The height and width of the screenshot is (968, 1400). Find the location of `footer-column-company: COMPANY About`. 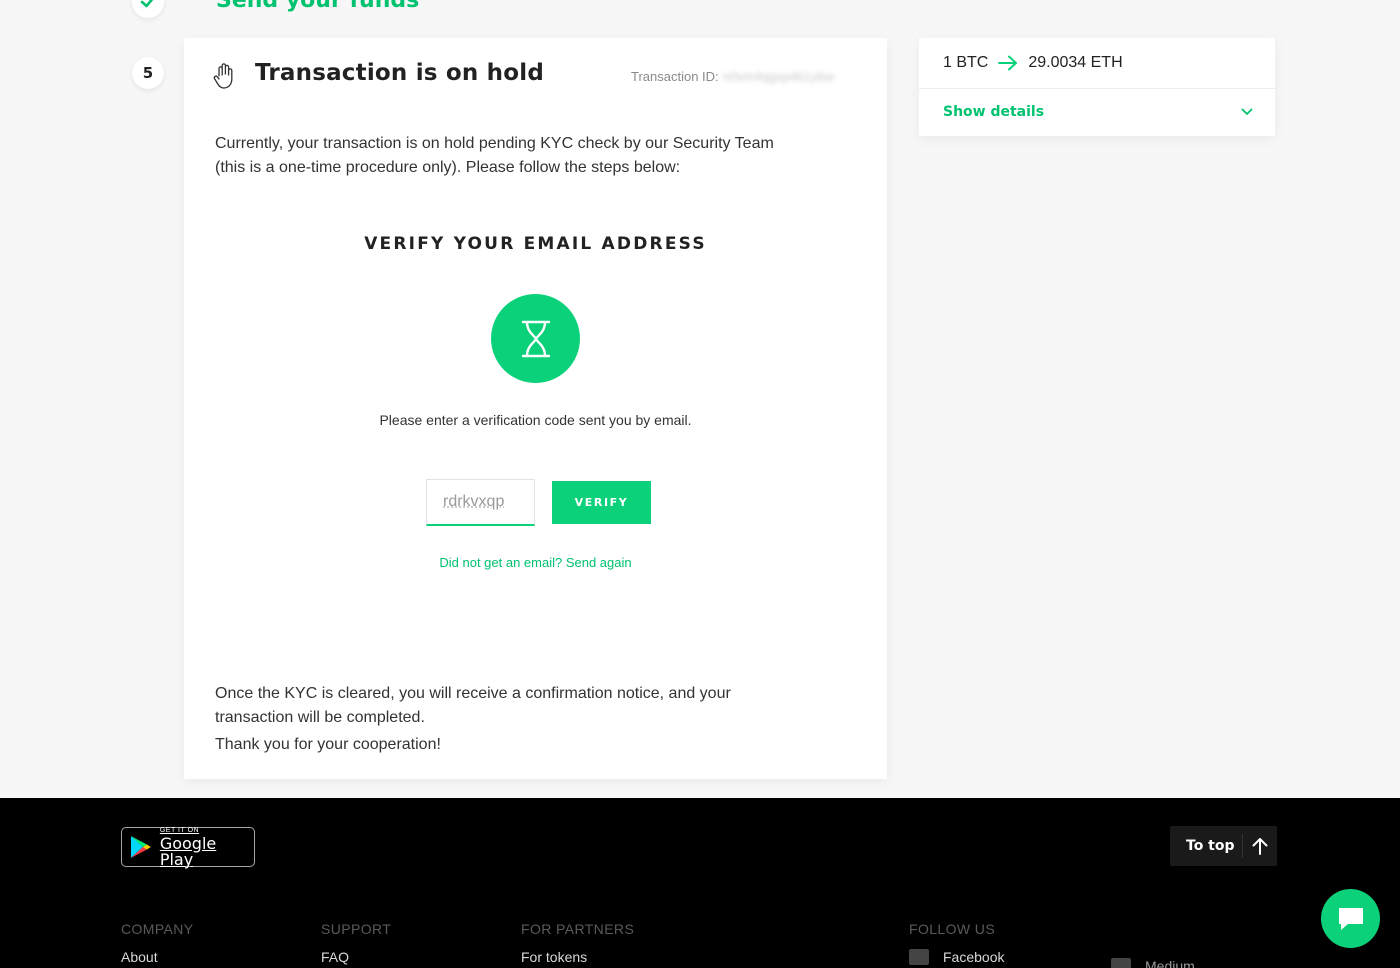

footer-column-company: COMPANY About is located at coordinates (157, 943).